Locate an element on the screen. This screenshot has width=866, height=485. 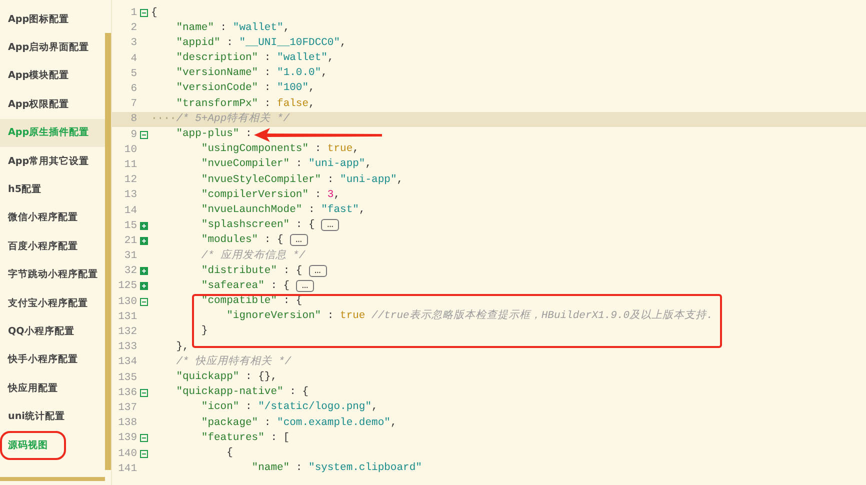
code-line: "transformPx" : false, is located at coordinates (245, 104).